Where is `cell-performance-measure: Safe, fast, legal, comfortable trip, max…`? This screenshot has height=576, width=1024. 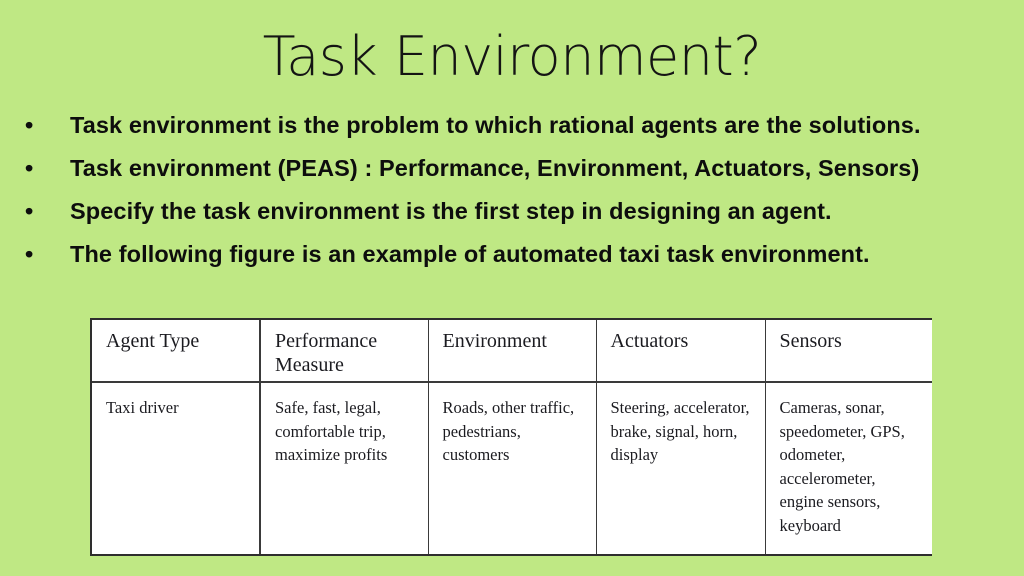
cell-performance-measure: Safe, fast, legal, comfortable trip, max… is located at coordinates (344, 468).